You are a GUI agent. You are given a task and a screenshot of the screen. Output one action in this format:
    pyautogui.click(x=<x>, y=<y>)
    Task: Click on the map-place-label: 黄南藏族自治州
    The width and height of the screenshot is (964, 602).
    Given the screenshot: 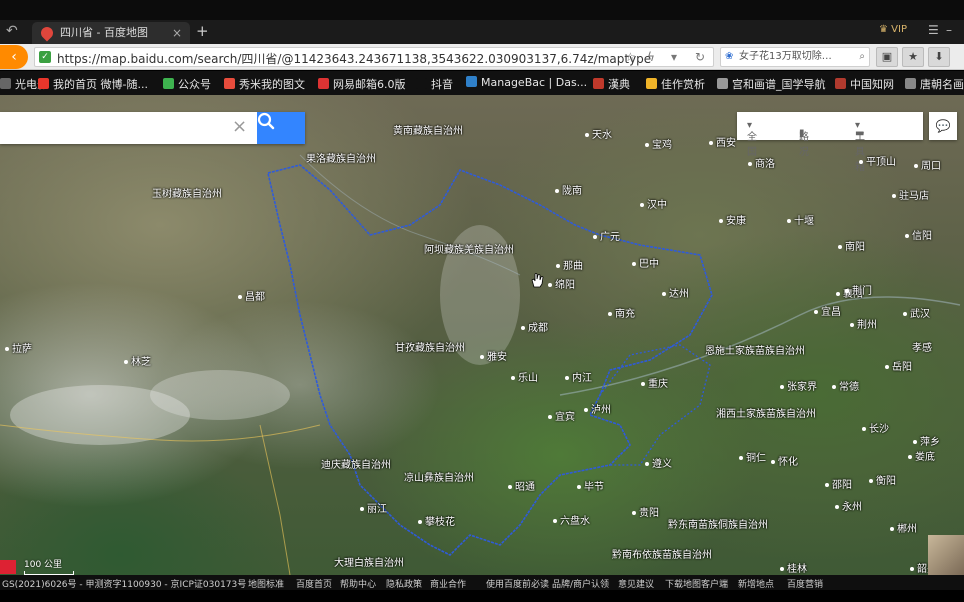 What is the action you would take?
    pyautogui.click(x=428, y=132)
    